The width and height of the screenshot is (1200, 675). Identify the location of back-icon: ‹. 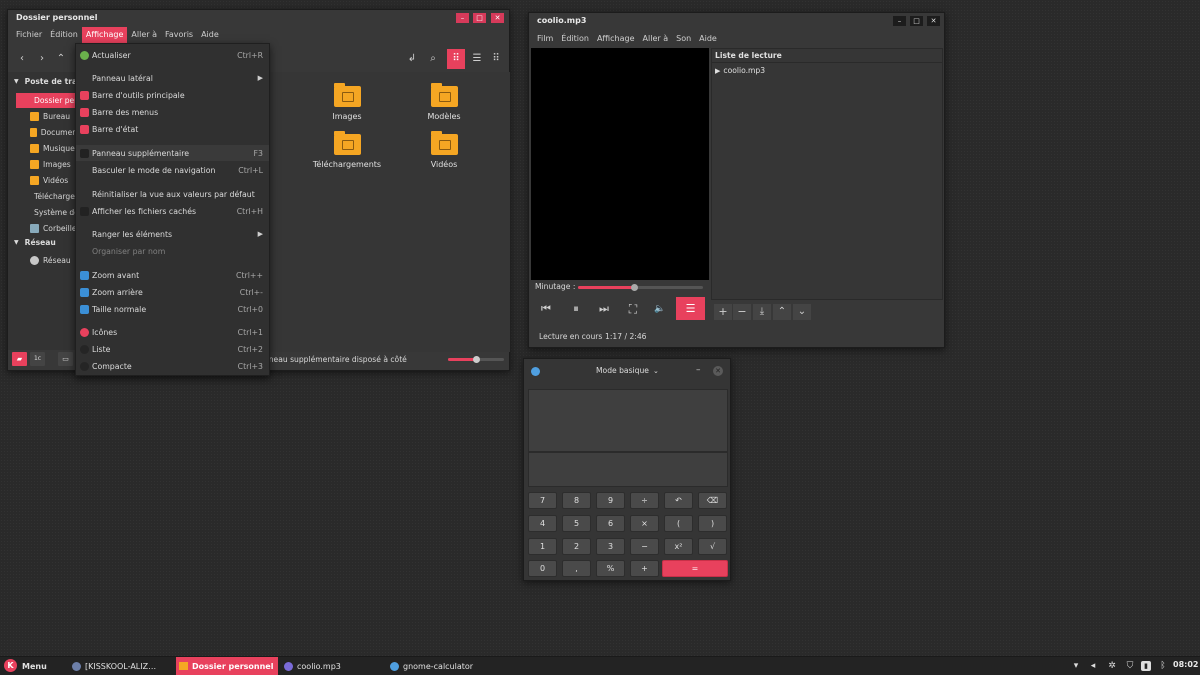
(22, 59).